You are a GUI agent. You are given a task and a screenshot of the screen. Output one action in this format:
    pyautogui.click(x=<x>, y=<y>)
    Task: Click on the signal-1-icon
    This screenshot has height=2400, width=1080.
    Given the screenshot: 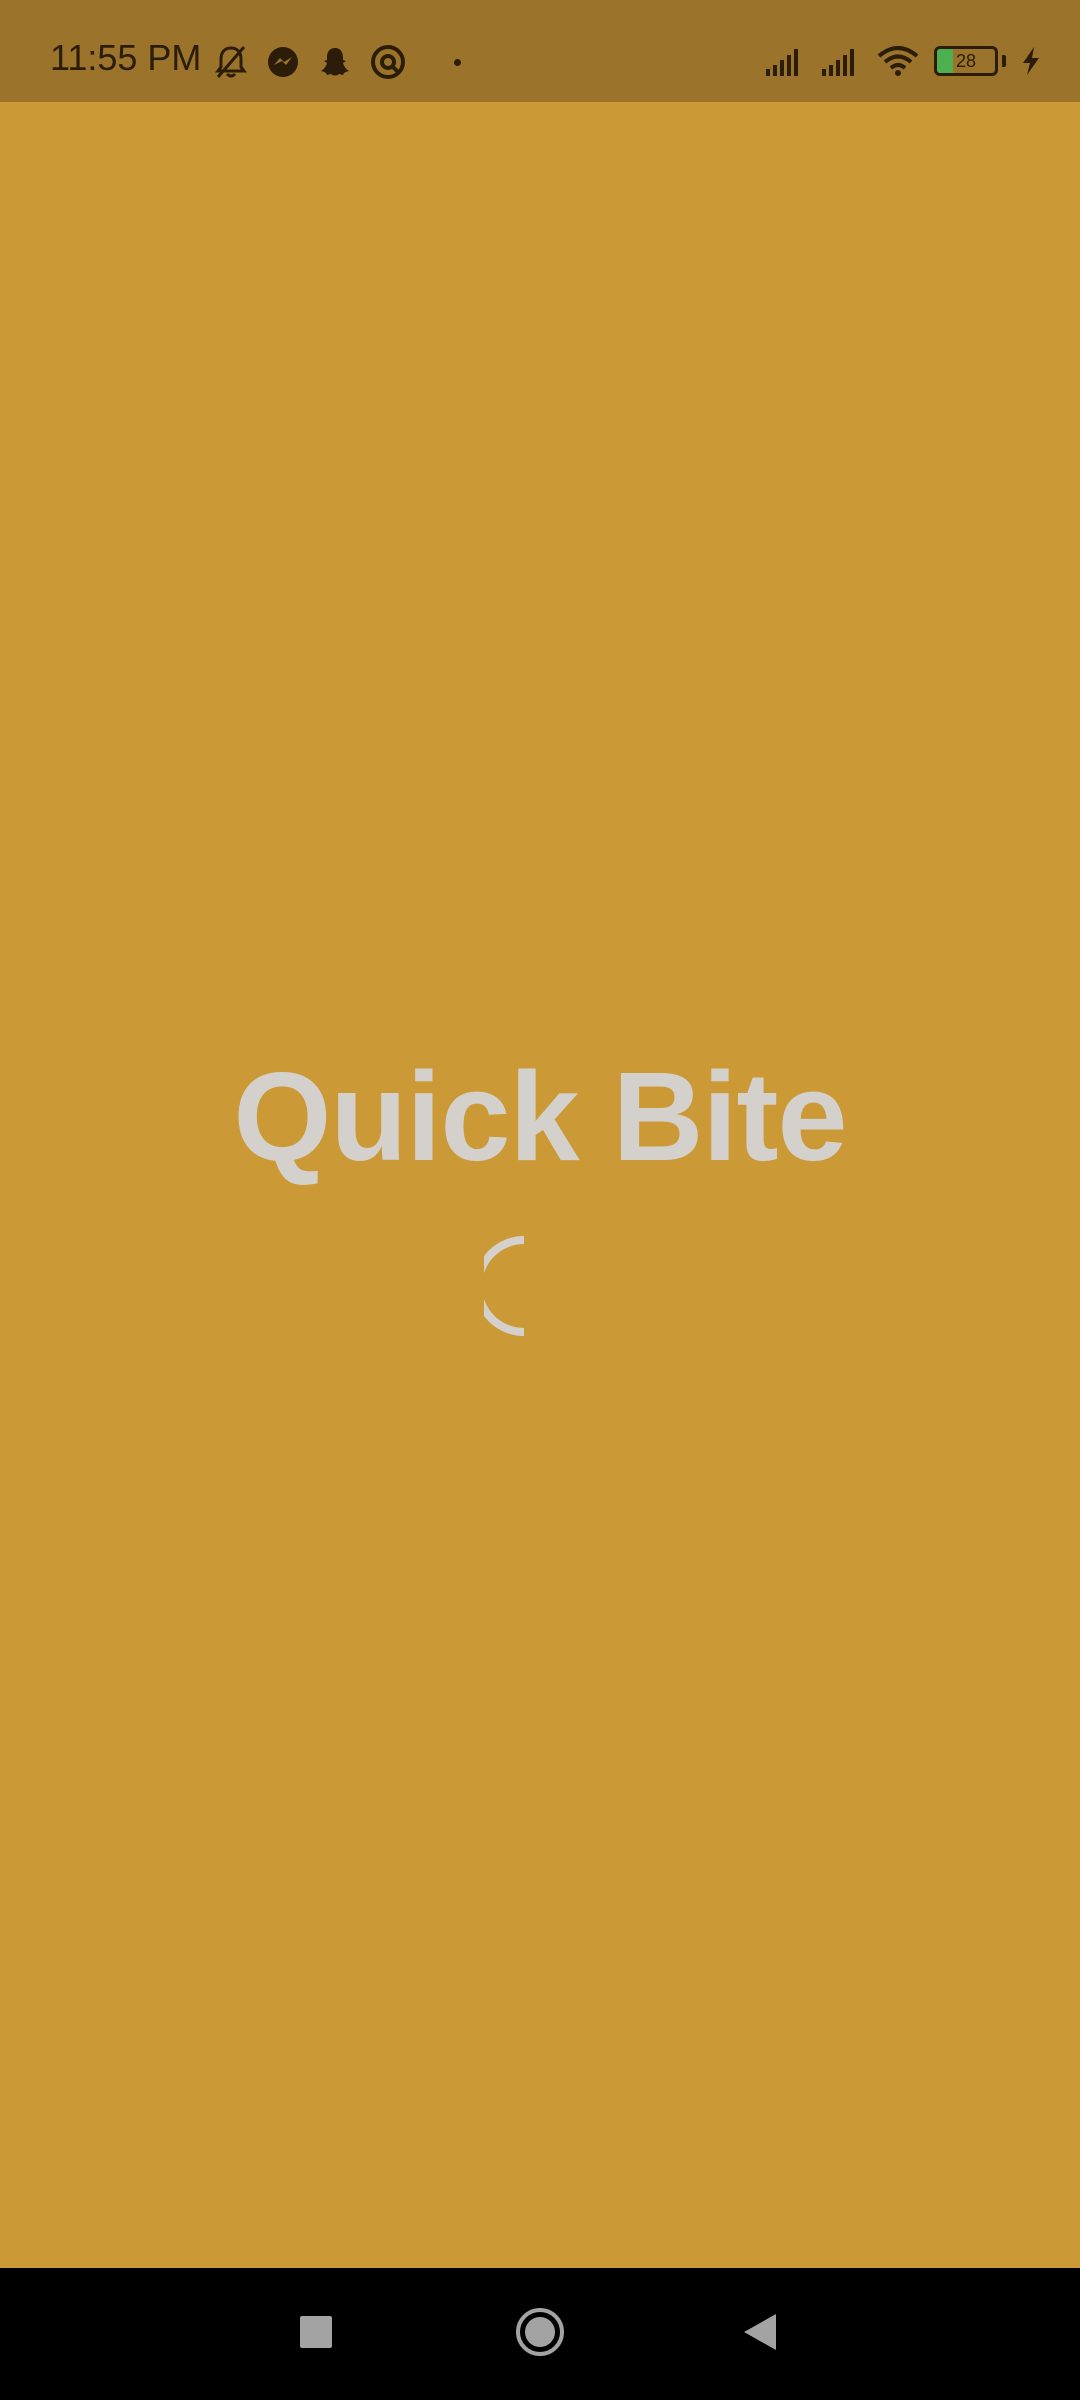 What is the action you would take?
    pyautogui.click(x=785, y=61)
    